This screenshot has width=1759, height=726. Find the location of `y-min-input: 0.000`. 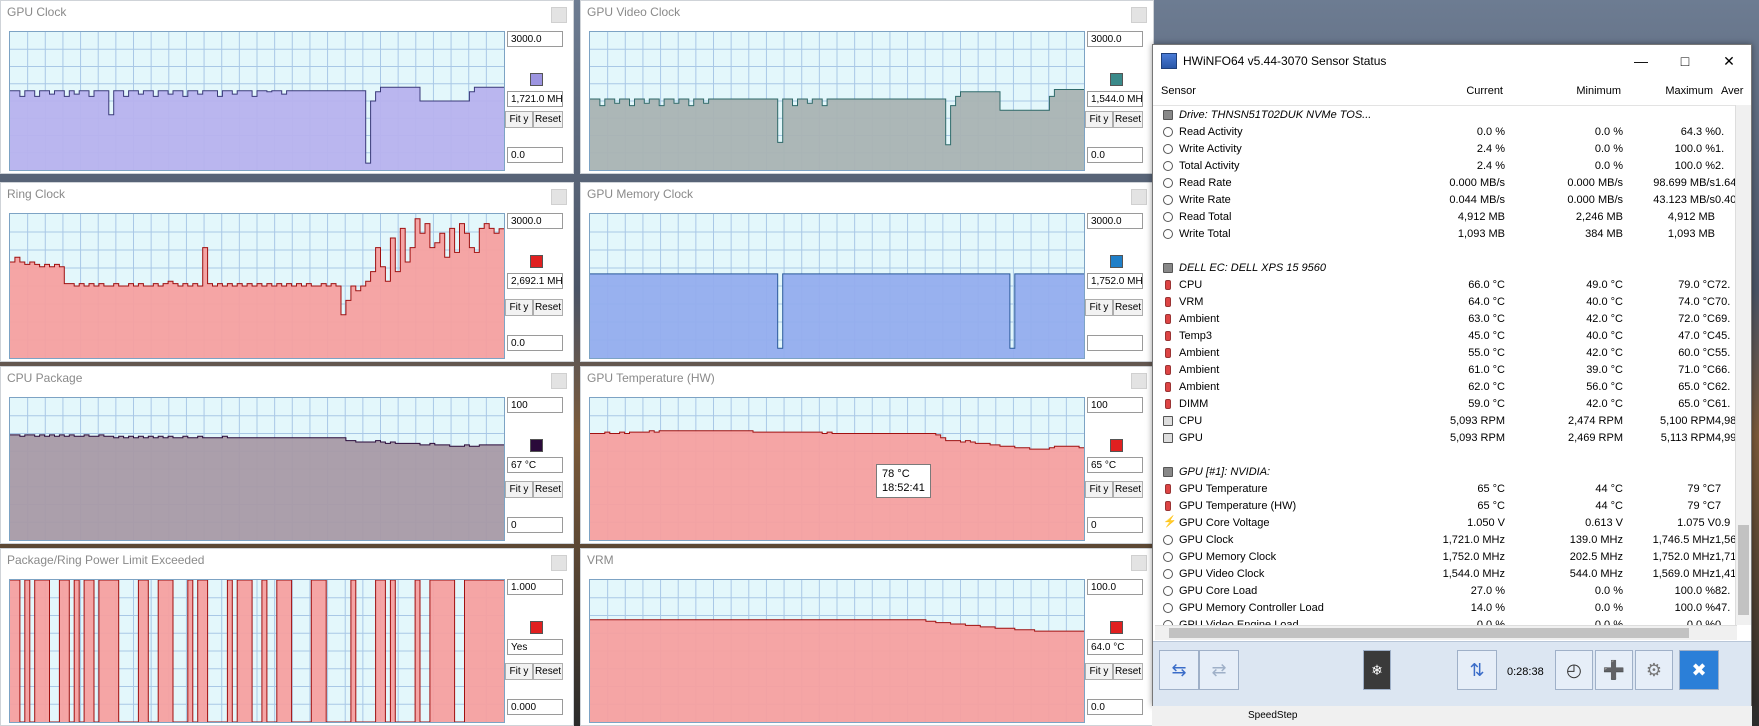

y-min-input: 0.000 is located at coordinates (535, 707).